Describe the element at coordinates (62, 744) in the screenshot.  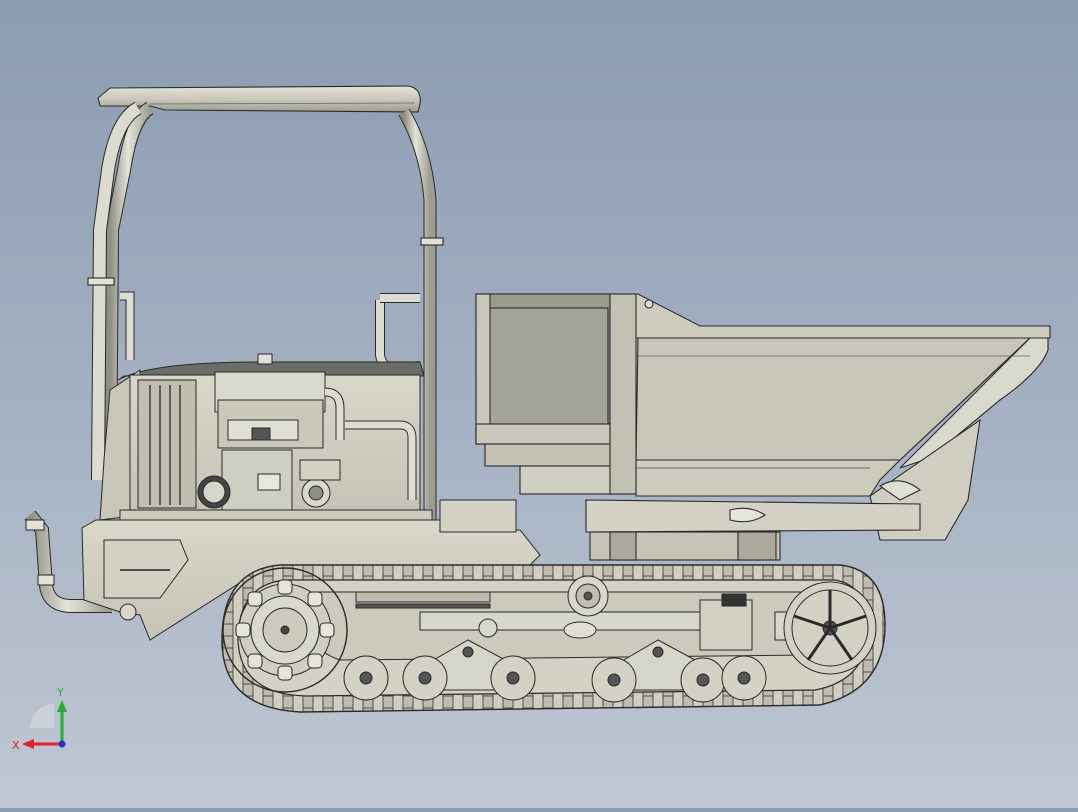
I see `z-axis-dot` at that location.